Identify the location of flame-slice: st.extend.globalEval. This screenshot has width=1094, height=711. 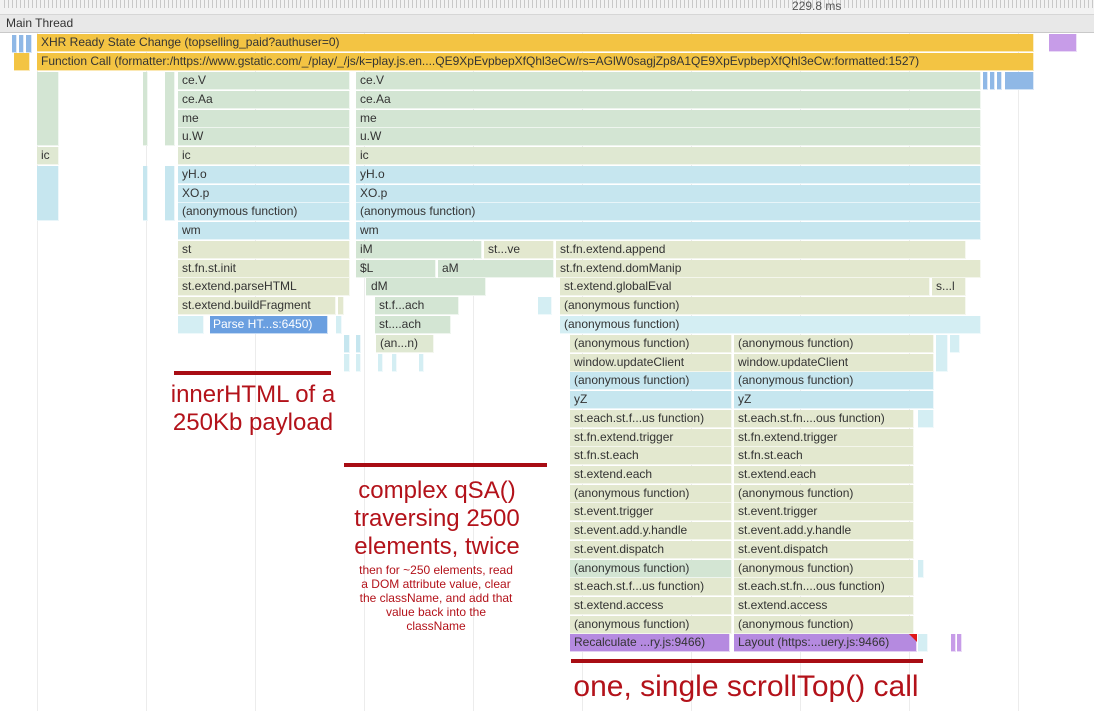
(745, 287).